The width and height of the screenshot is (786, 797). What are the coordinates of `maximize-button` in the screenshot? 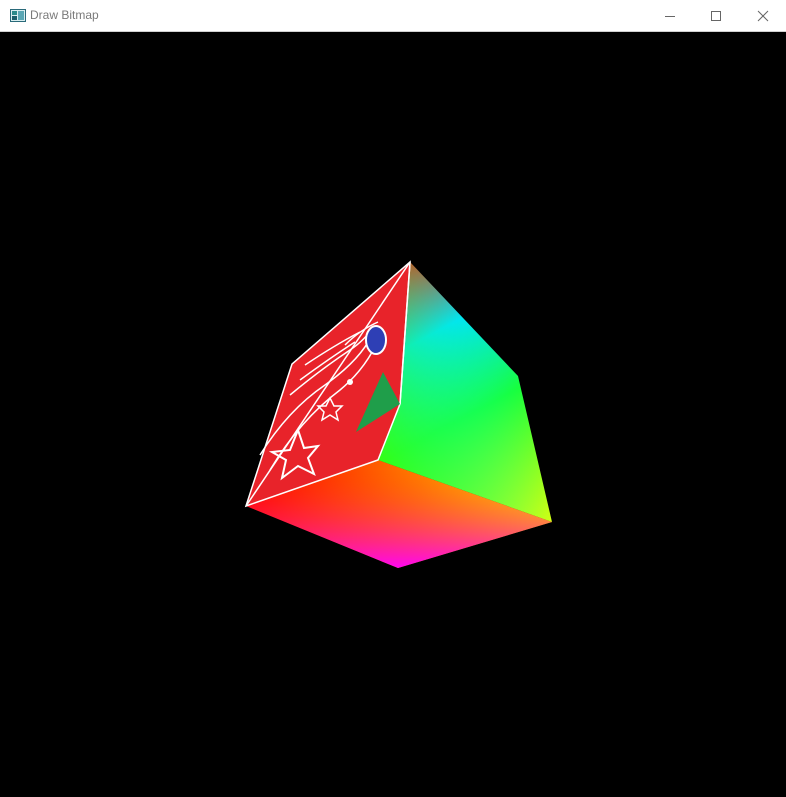 It's located at (716, 15).